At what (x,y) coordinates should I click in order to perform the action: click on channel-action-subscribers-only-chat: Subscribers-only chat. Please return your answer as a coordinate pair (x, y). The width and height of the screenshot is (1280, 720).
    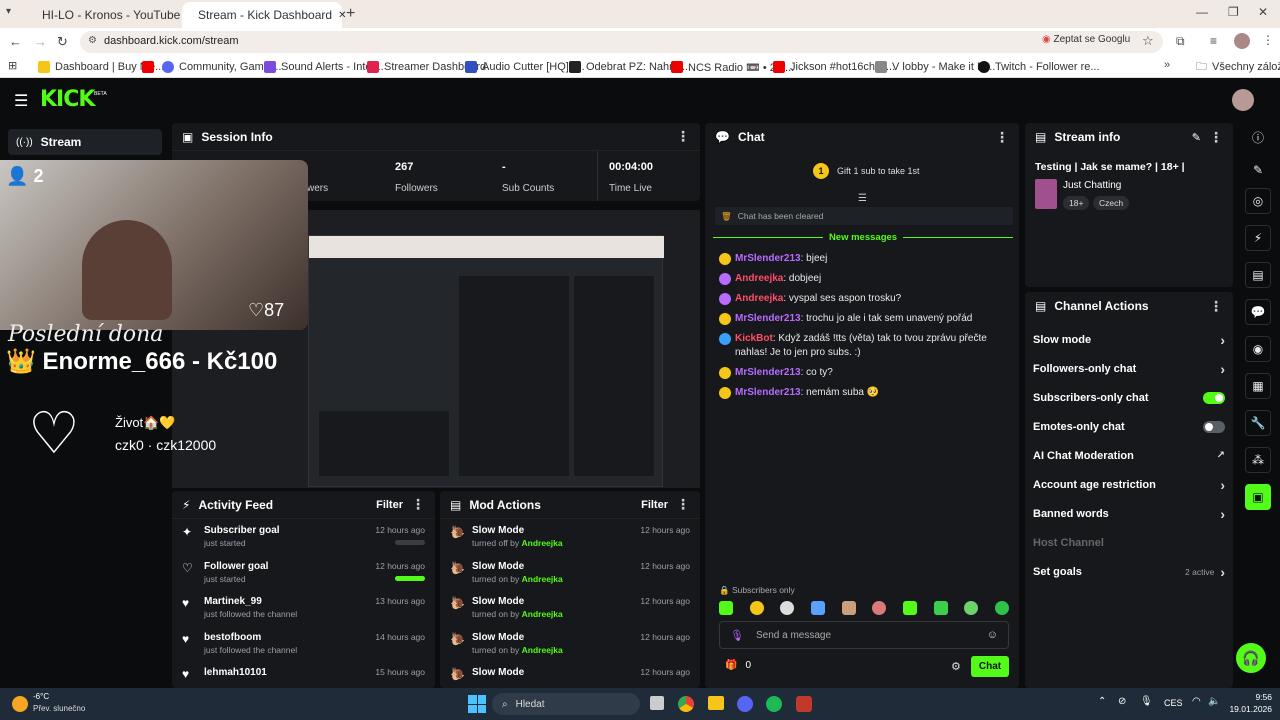
    Looking at the image, I should click on (1129, 397).